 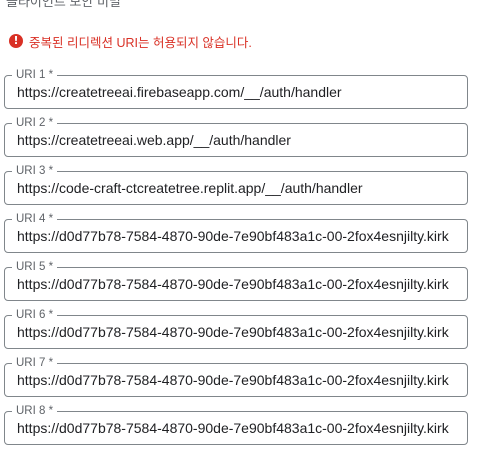 I want to click on uri-field-5: URI 5 *, so click(x=236, y=280).